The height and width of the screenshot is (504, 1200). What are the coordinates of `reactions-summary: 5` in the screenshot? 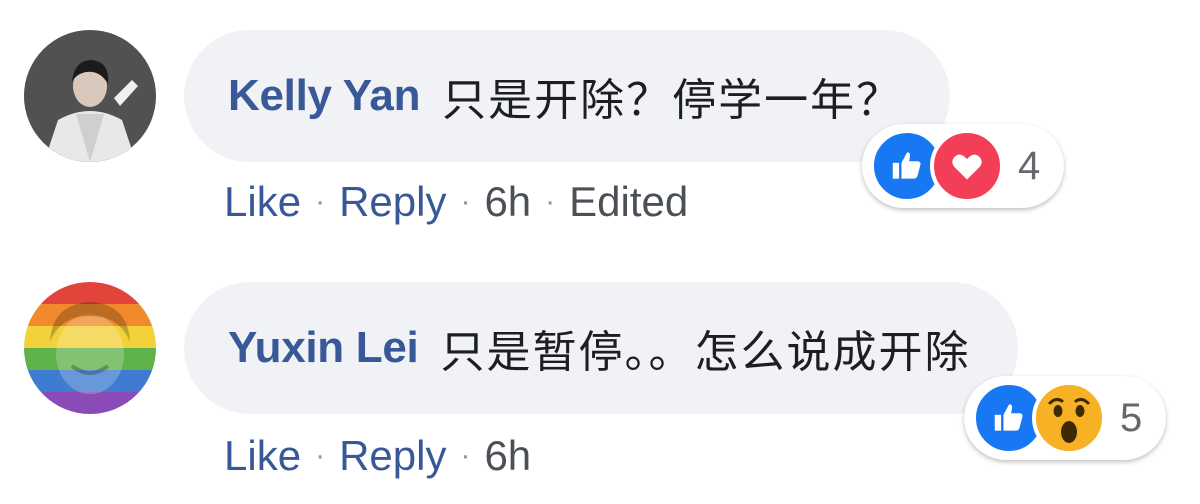 It's located at (1065, 418).